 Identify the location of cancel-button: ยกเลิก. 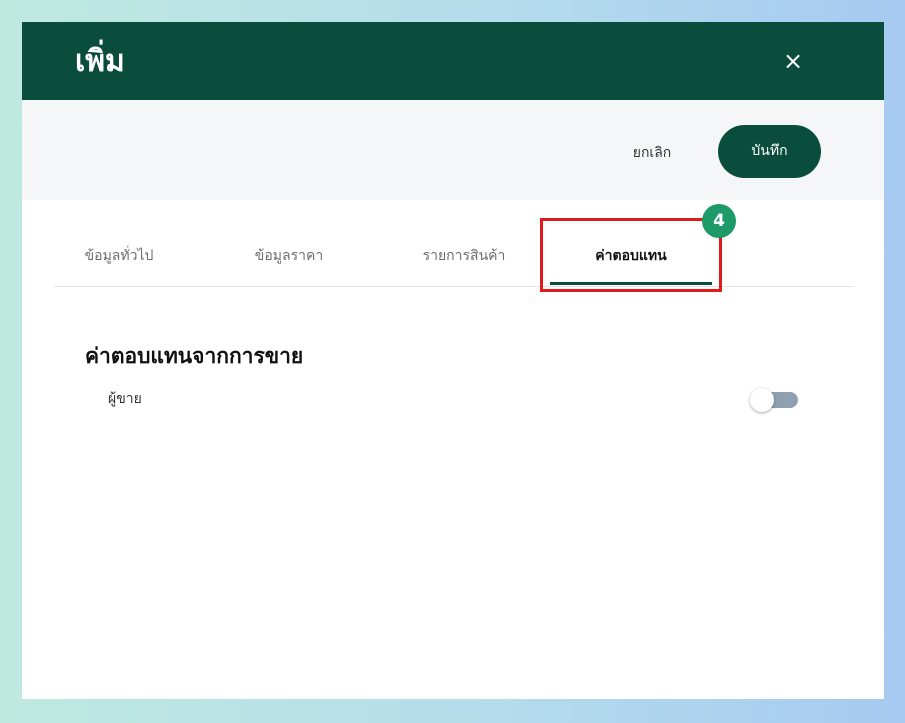
(652, 153).